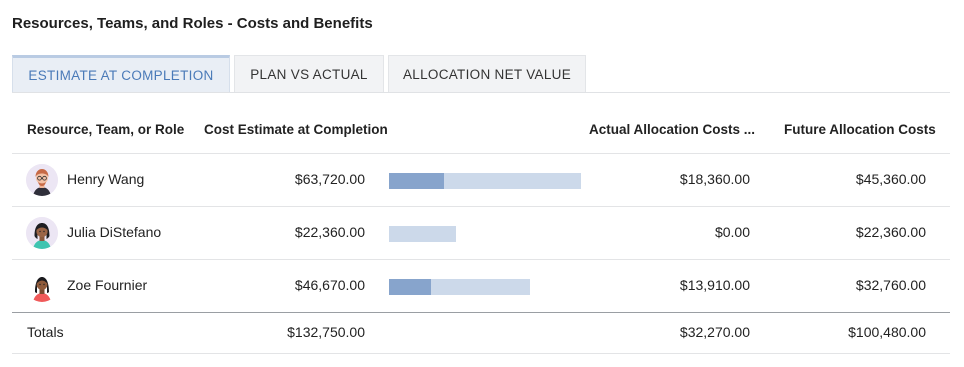 The width and height of the screenshot is (964, 367). I want to click on tab-divider, so click(481, 92).